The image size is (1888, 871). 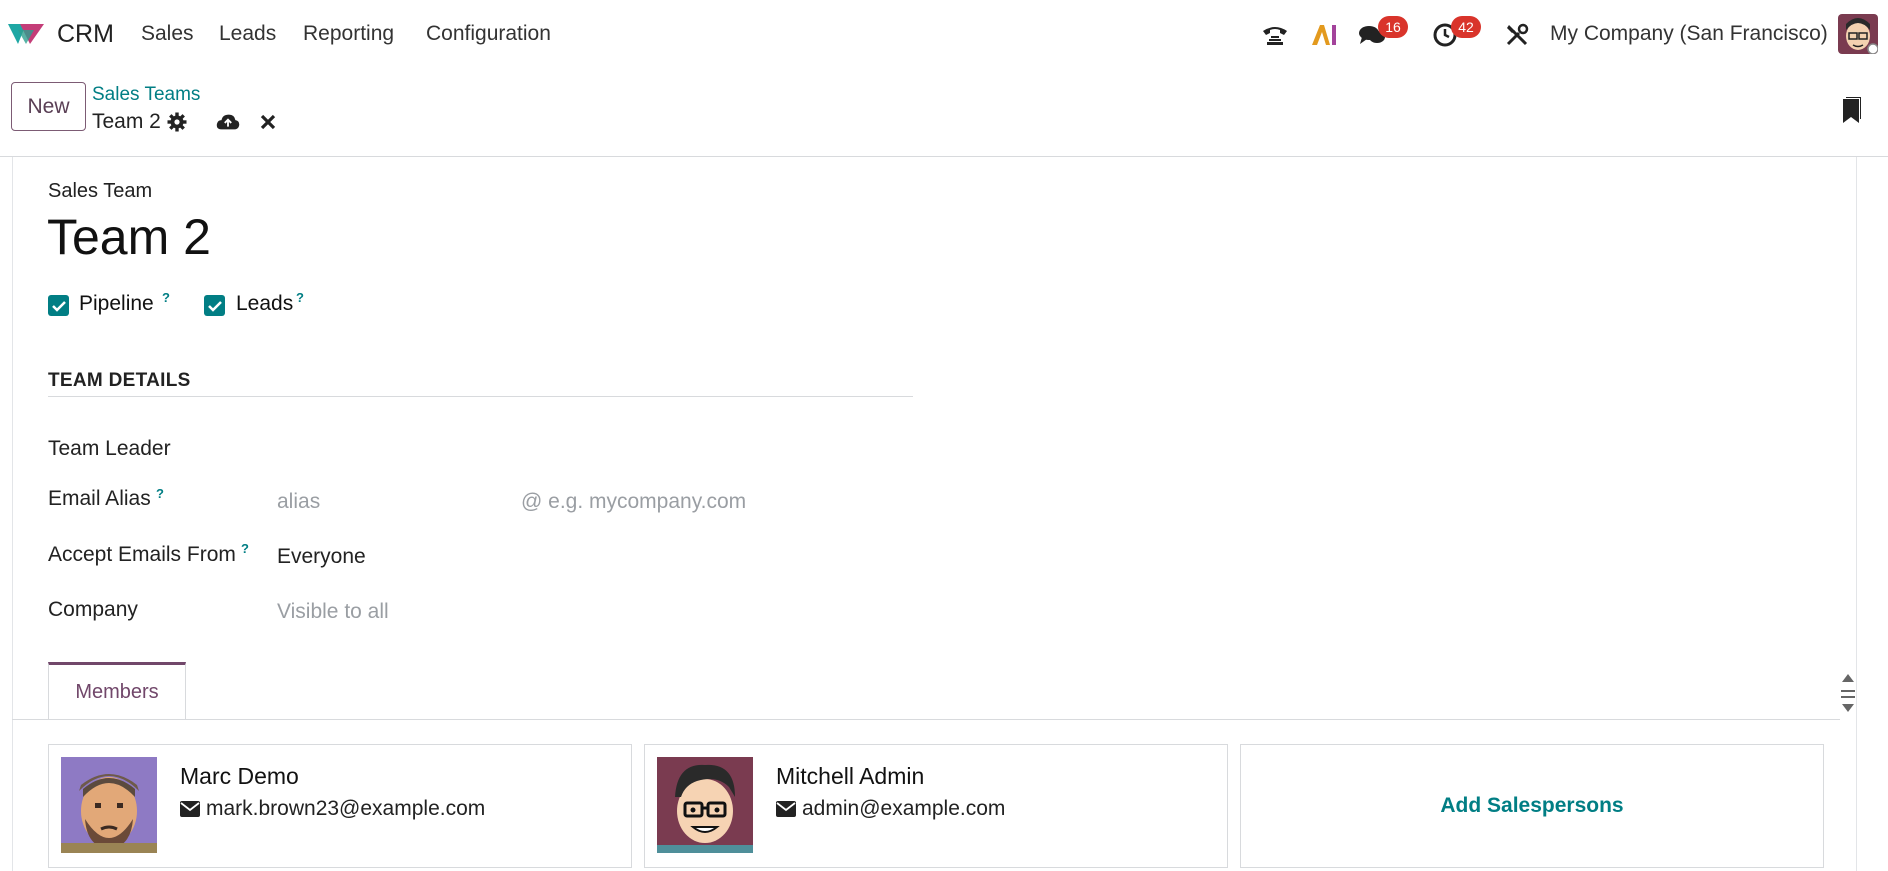 What do you see at coordinates (177, 122) in the screenshot?
I see `gear-icon` at bounding box center [177, 122].